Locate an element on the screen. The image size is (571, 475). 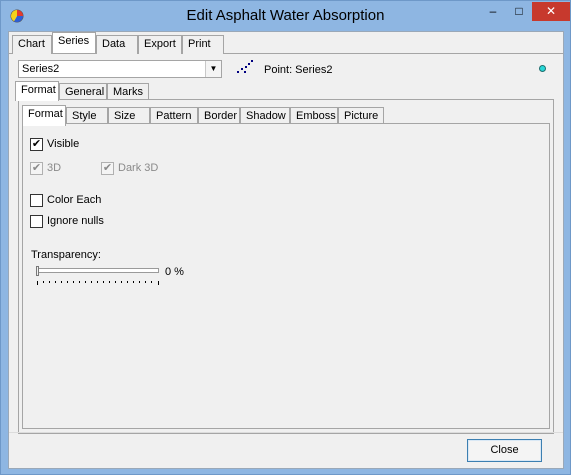
close-window-button: ✕ is located at coordinates (551, 11).